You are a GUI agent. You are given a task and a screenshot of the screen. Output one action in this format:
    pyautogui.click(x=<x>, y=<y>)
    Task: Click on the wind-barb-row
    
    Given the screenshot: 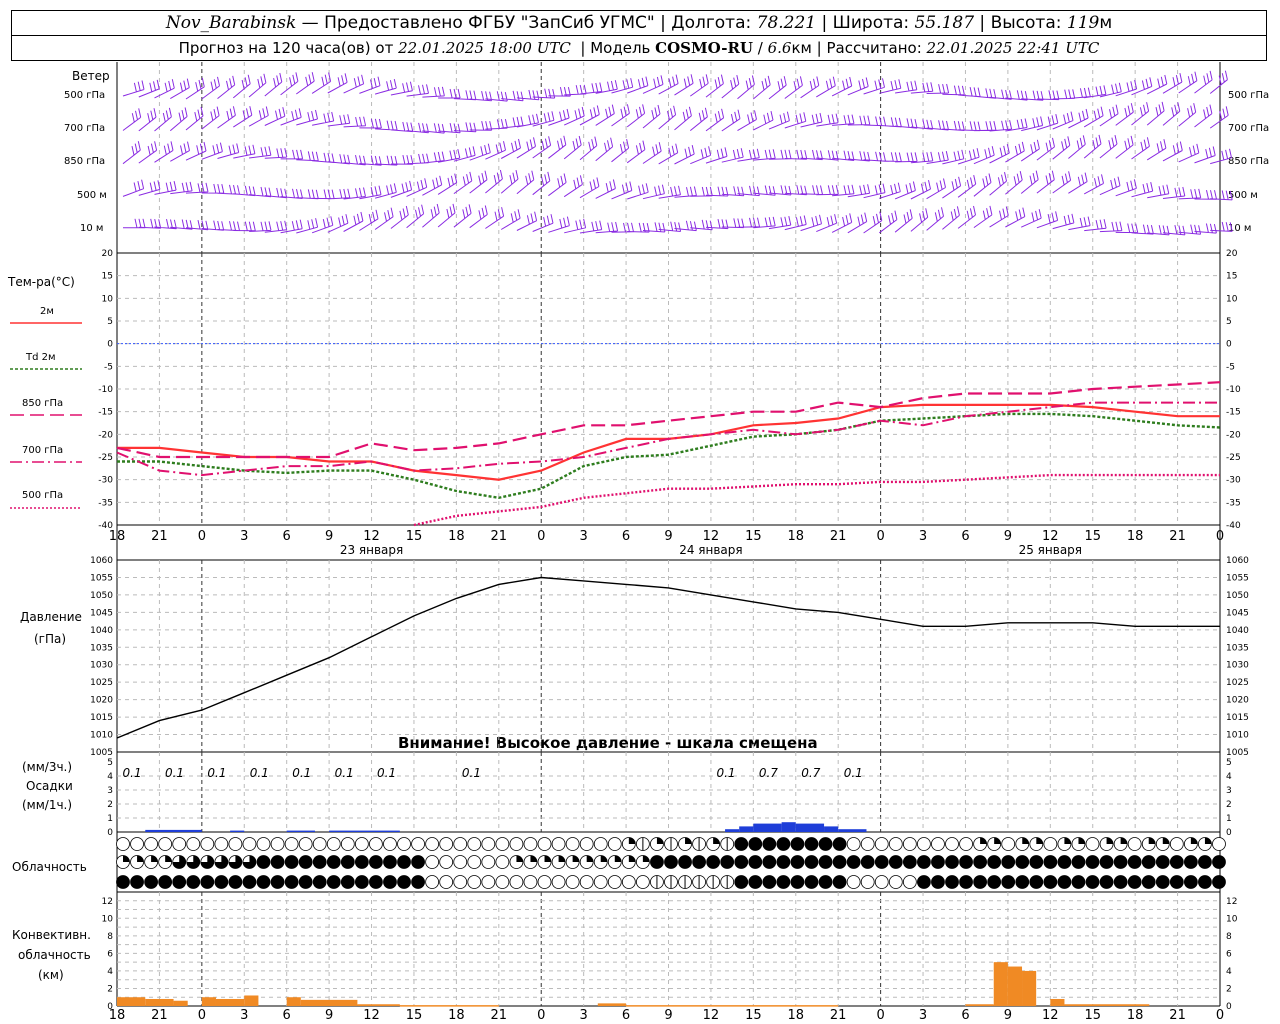 What is the action you would take?
    pyautogui.click(x=677, y=185)
    